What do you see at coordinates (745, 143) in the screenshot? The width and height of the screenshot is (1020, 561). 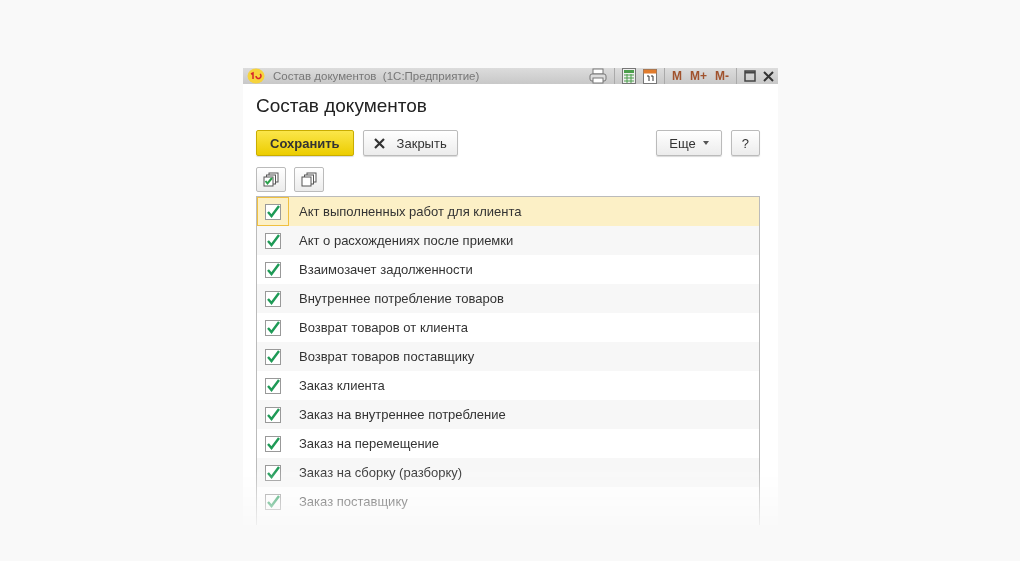 I see `help-button: ?` at bounding box center [745, 143].